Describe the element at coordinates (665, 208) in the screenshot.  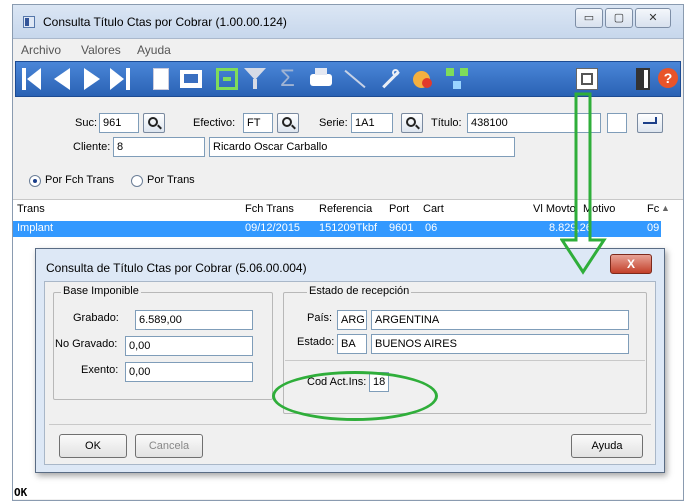
I see `scroll-up-icon: ▲` at that location.